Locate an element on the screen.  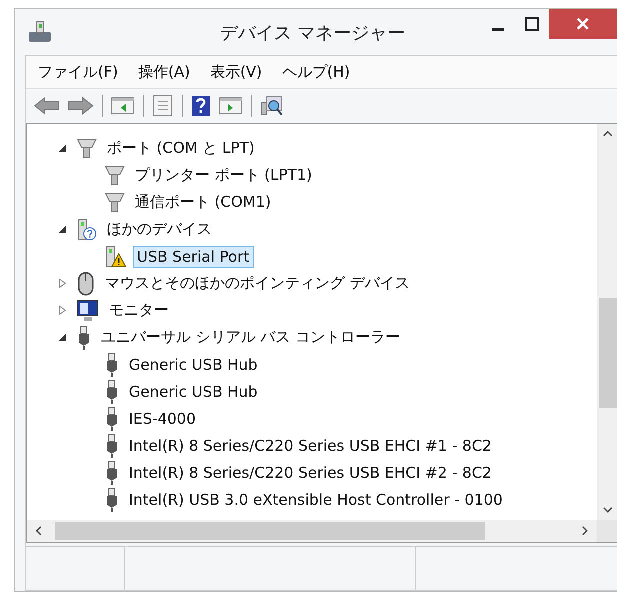
tree-item: ほかのデバイス is located at coordinates (159, 229).